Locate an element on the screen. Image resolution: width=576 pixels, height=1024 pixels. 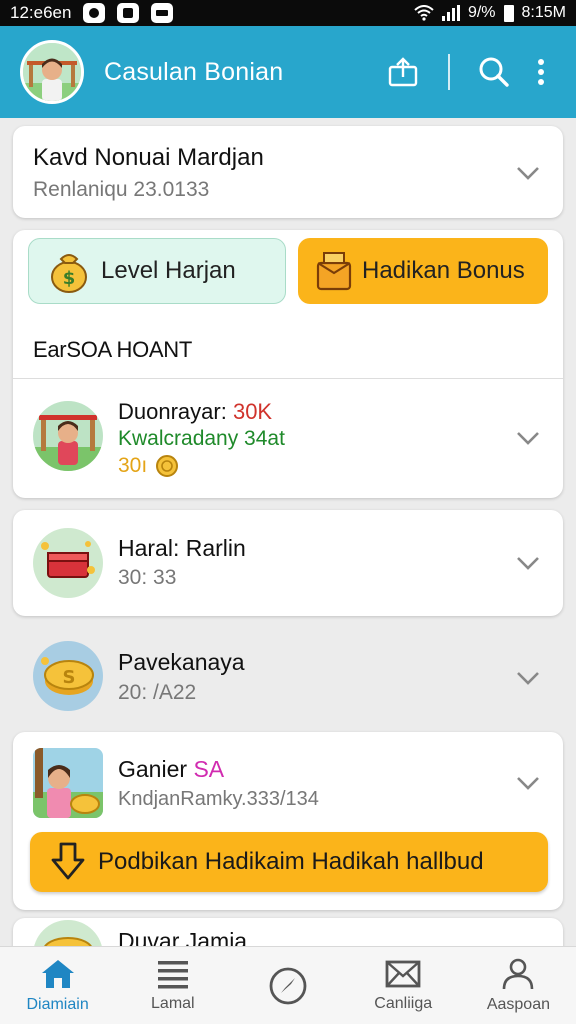
person-icon is located at coordinates (518, 973).